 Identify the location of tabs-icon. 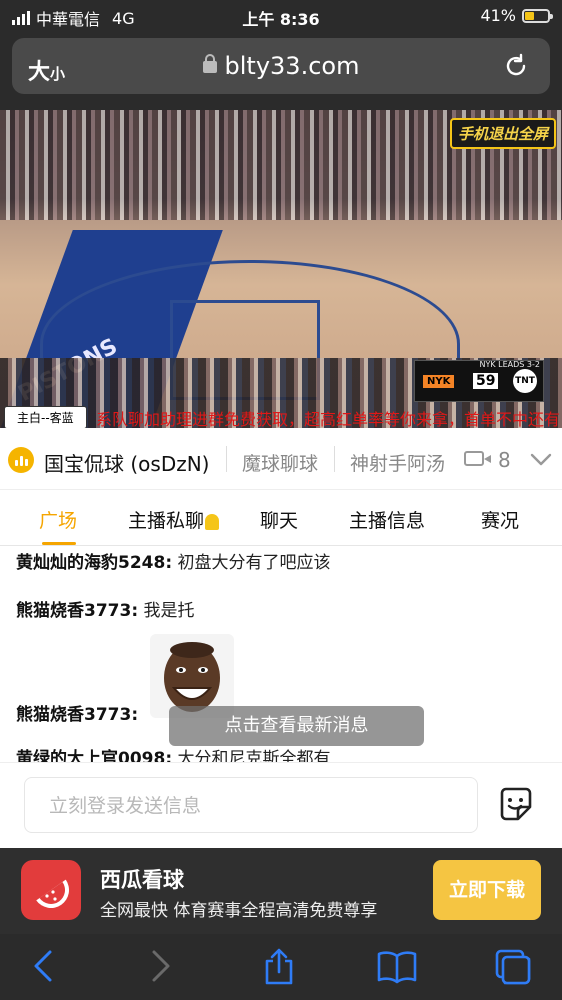
(514, 969).